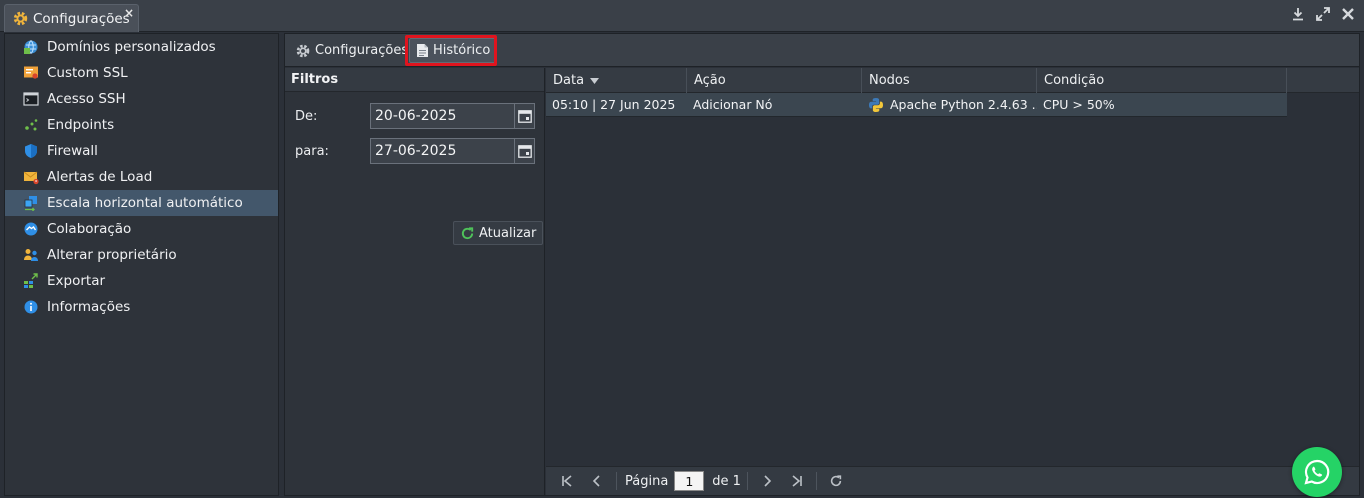 The height and width of the screenshot is (498, 1364). What do you see at coordinates (616, 80) in the screenshot?
I see `column-header-data: Data` at bounding box center [616, 80].